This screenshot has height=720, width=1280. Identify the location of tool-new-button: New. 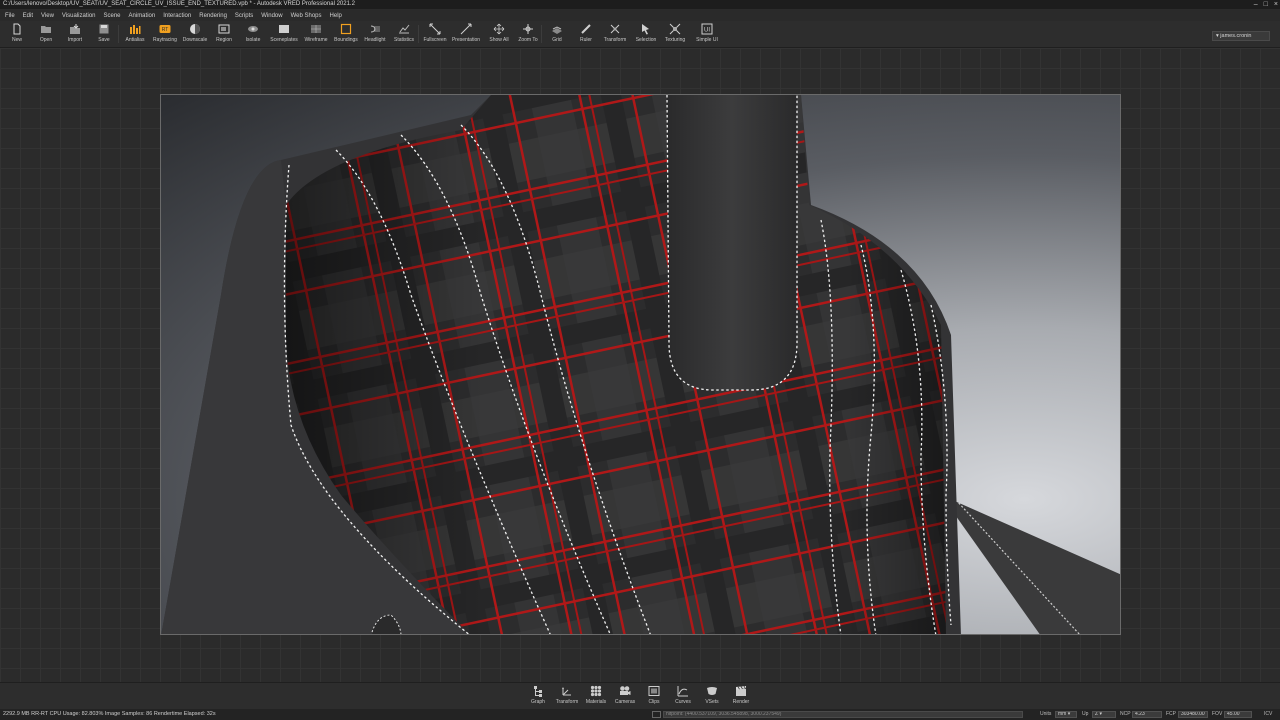
(17, 34).